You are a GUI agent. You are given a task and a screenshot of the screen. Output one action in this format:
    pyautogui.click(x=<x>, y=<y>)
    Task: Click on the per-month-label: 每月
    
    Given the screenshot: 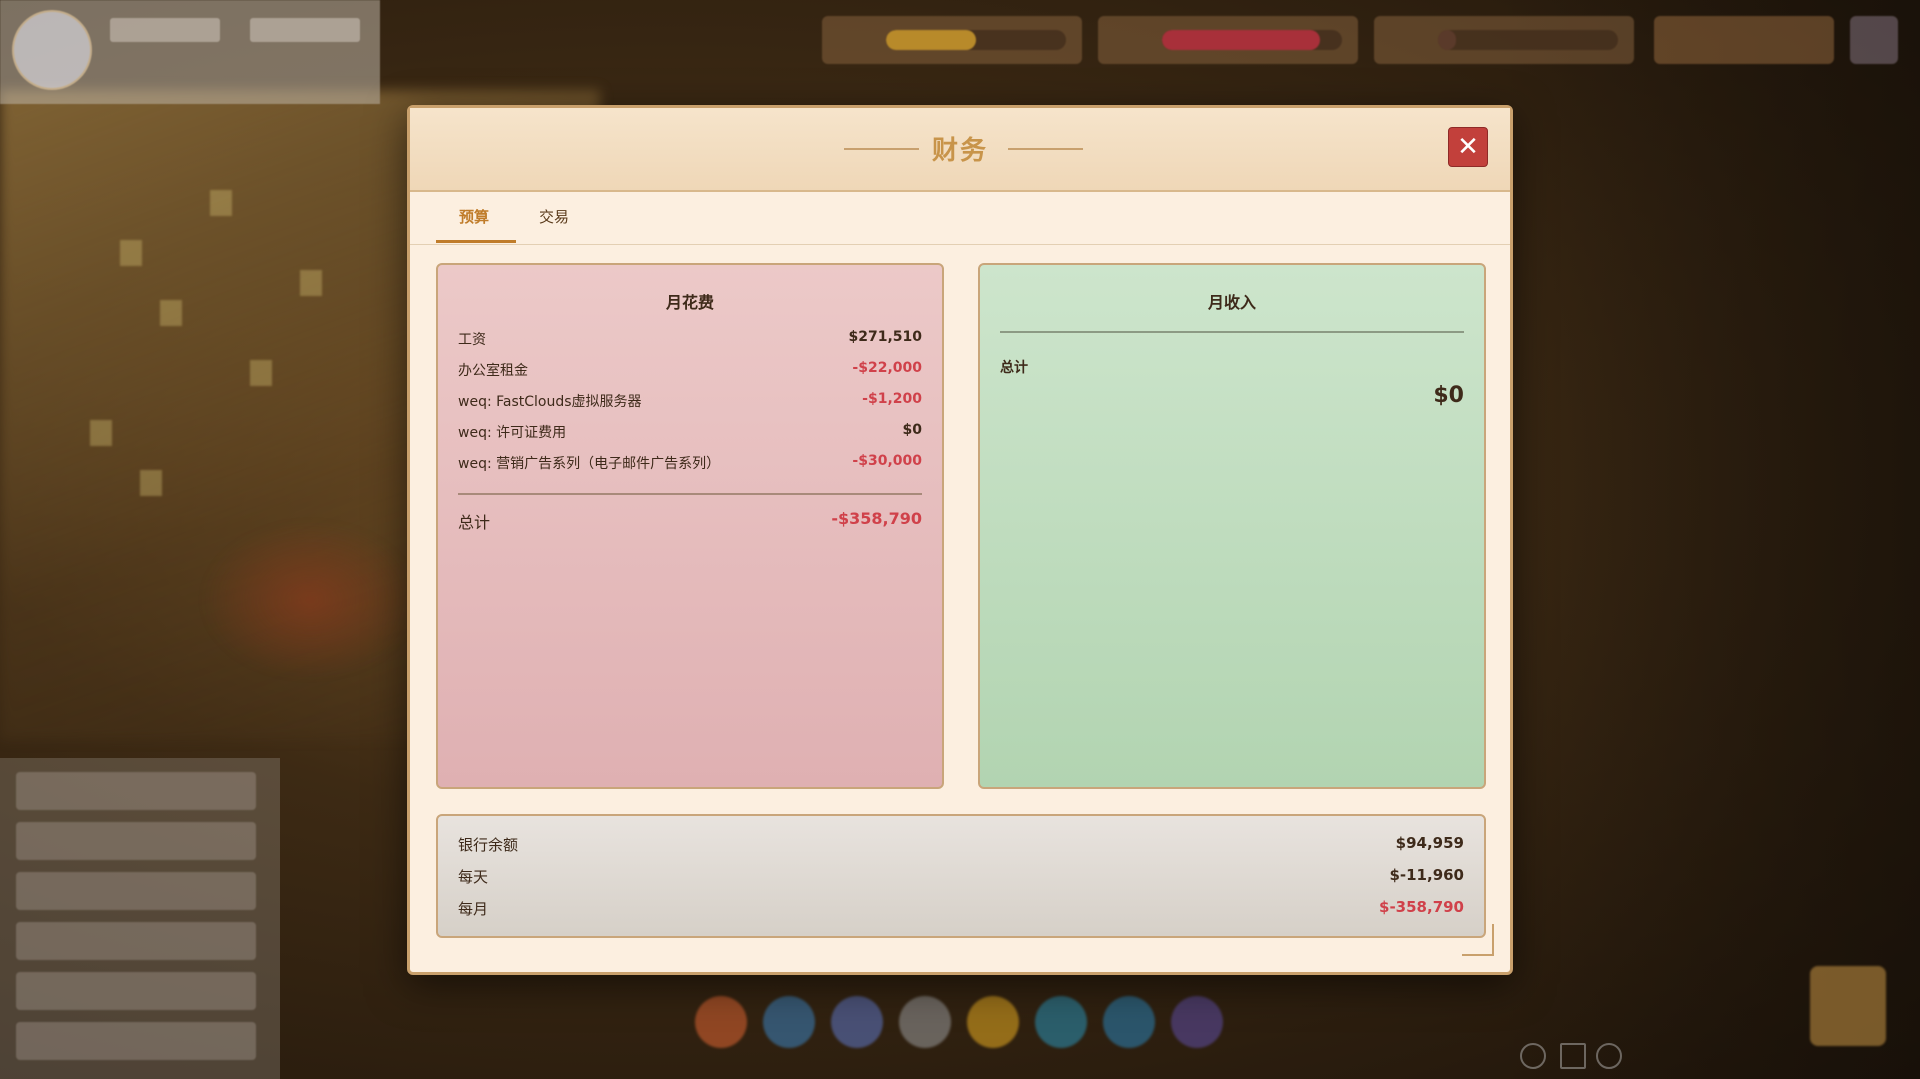 What is the action you would take?
    pyautogui.click(x=473, y=909)
    